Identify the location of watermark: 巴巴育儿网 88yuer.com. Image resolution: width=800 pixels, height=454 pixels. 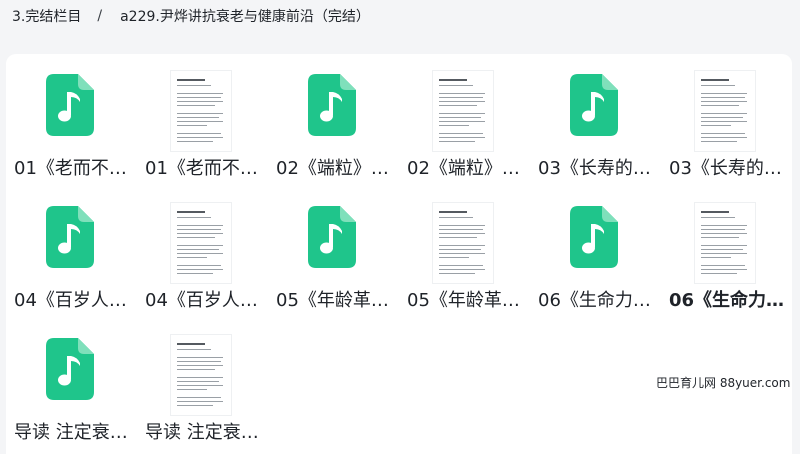
(723, 383).